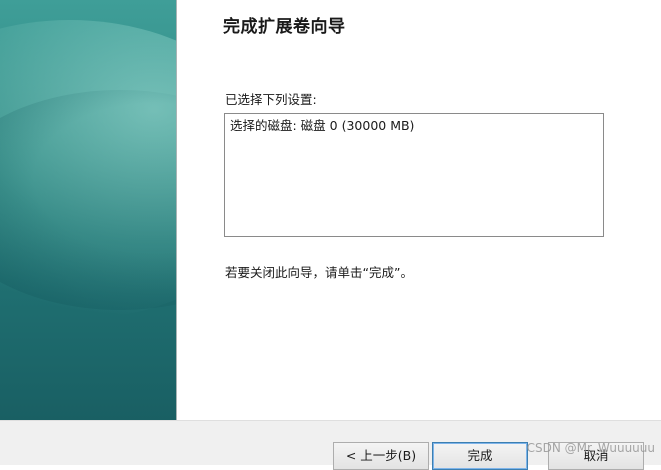 Image resolution: width=661 pixels, height=470 pixels. Describe the element at coordinates (88, 200) in the screenshot. I see `banner-shadow-swoosh` at that location.